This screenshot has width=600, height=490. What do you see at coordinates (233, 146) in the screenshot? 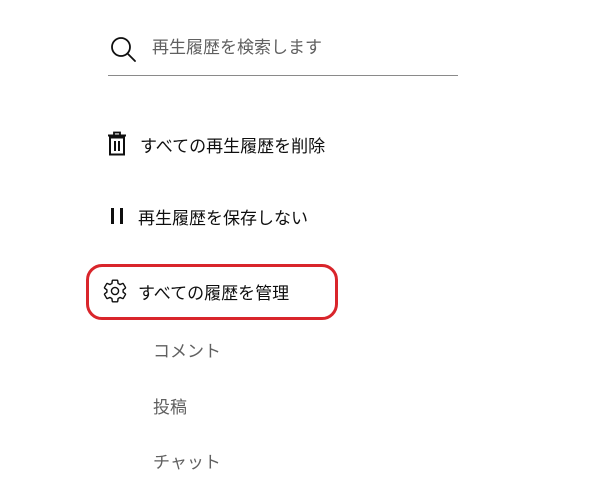
I see `clear-all-history-label: すべての再生履歴を削除` at bounding box center [233, 146].